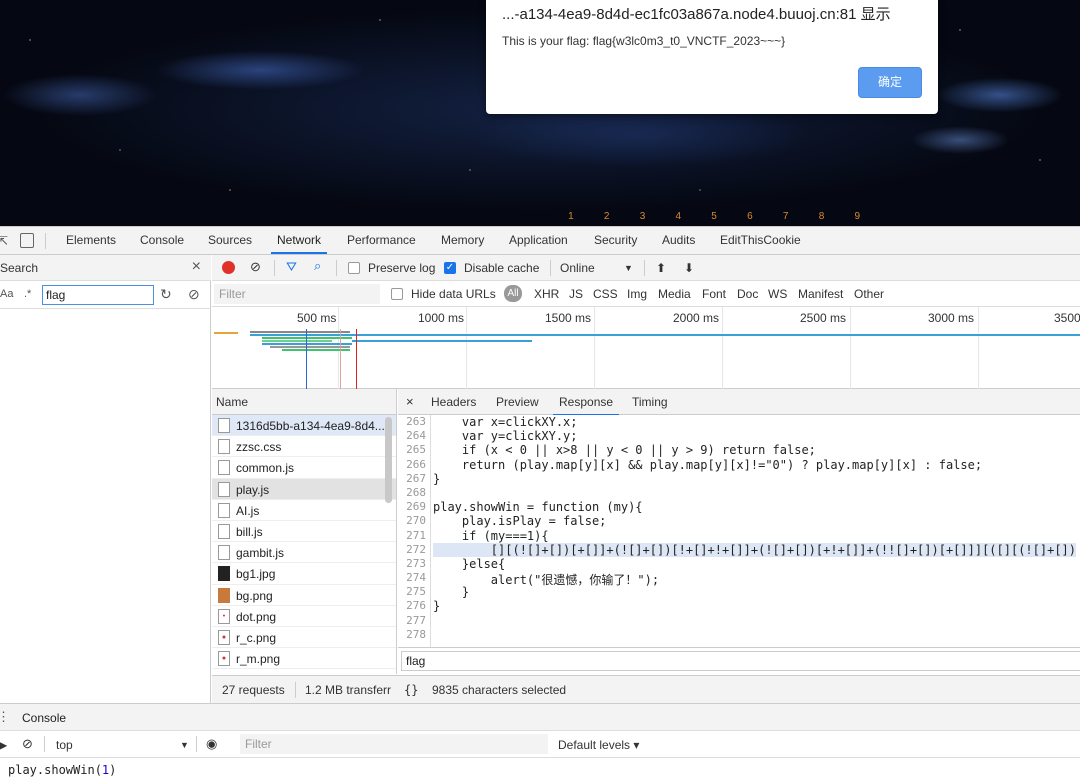  What do you see at coordinates (397, 294) in the screenshot?
I see `hide-data-urls-checkbox` at bounding box center [397, 294].